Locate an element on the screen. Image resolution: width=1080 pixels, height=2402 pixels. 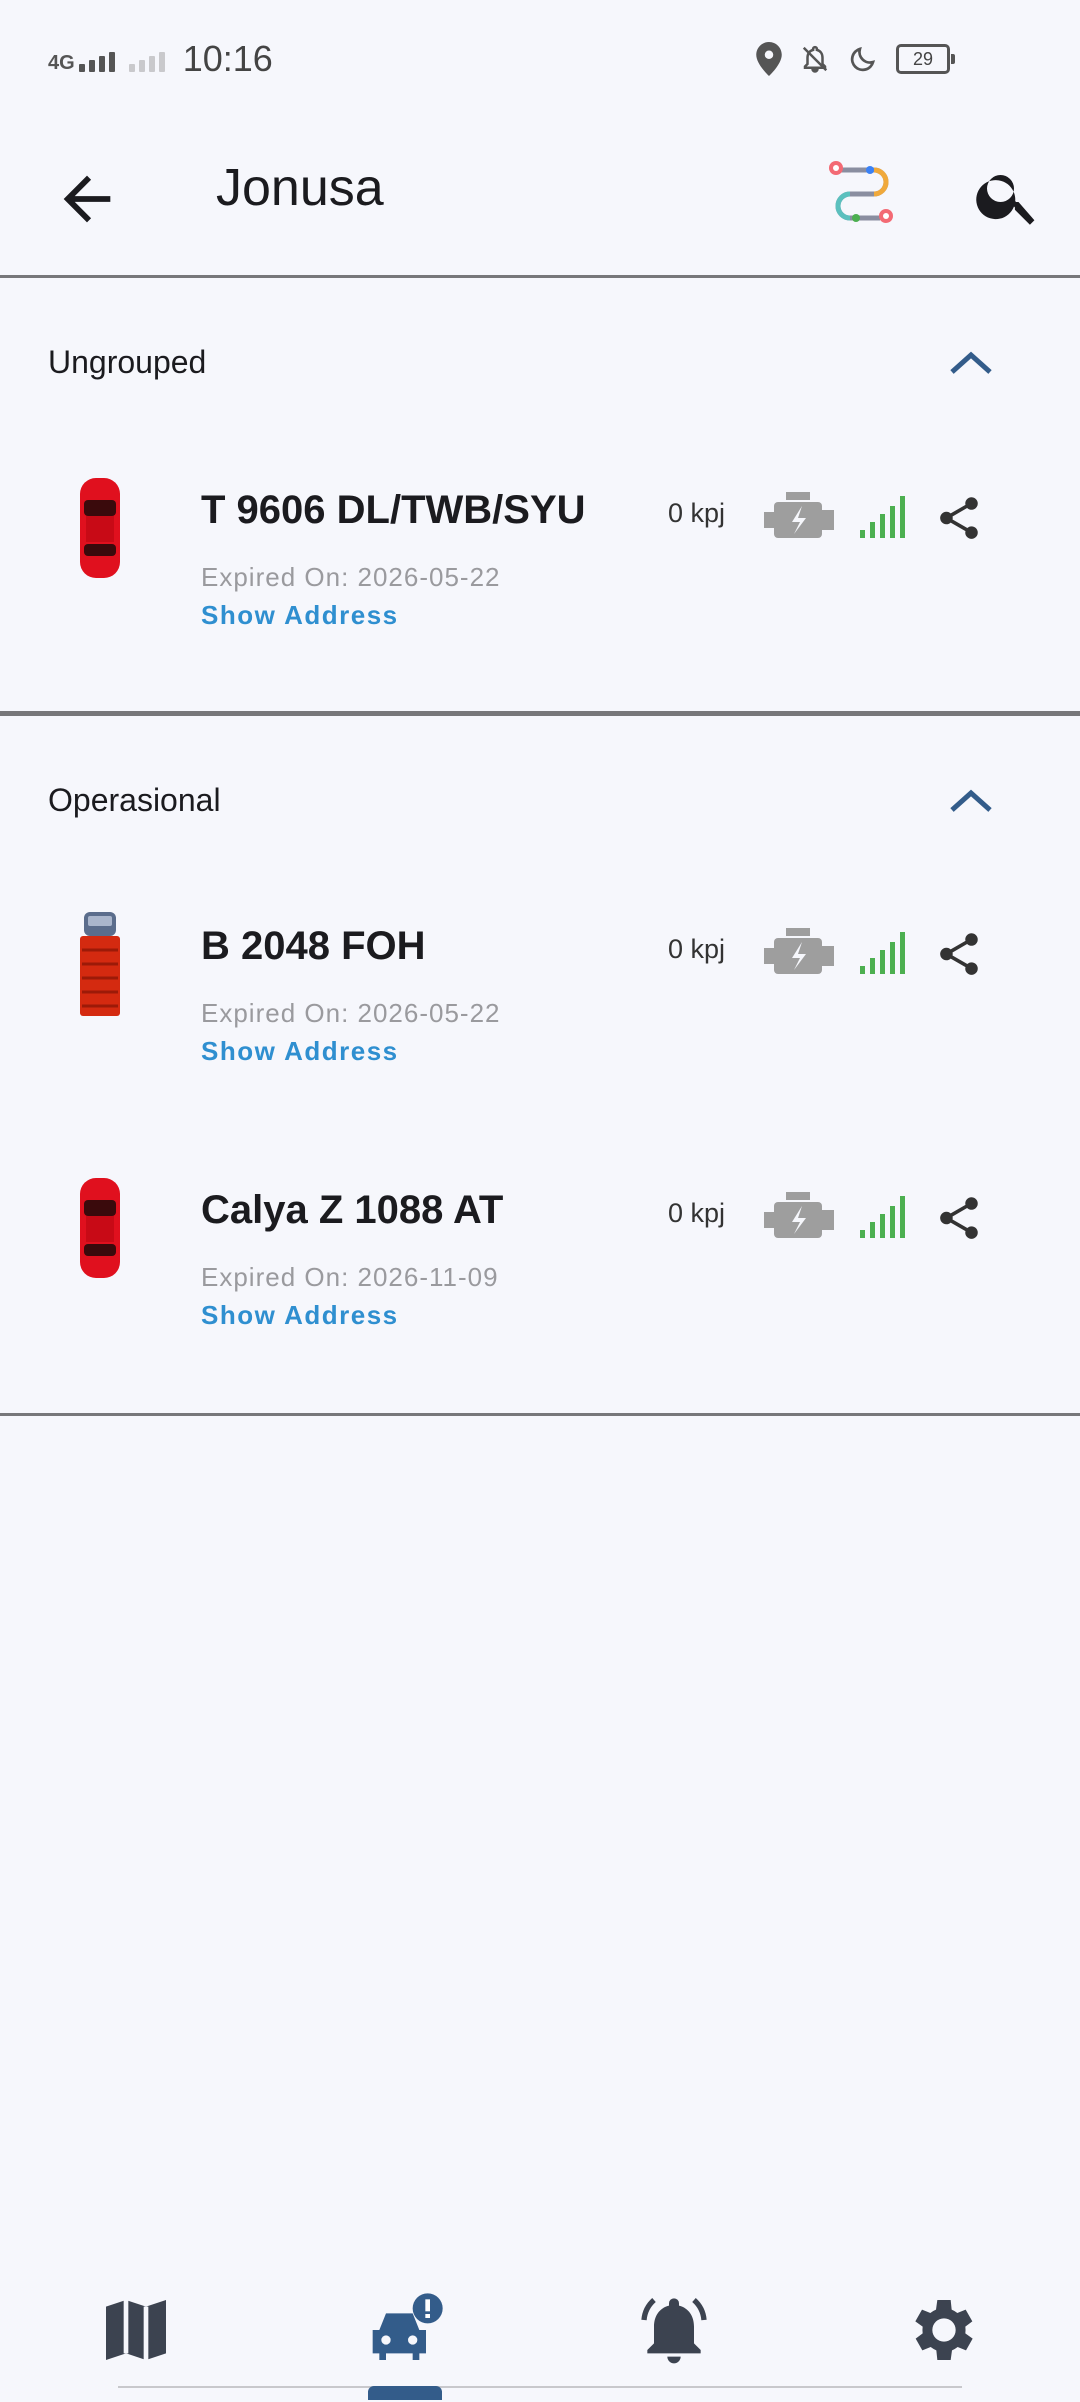
truck-icon is located at coordinates (100, 964).